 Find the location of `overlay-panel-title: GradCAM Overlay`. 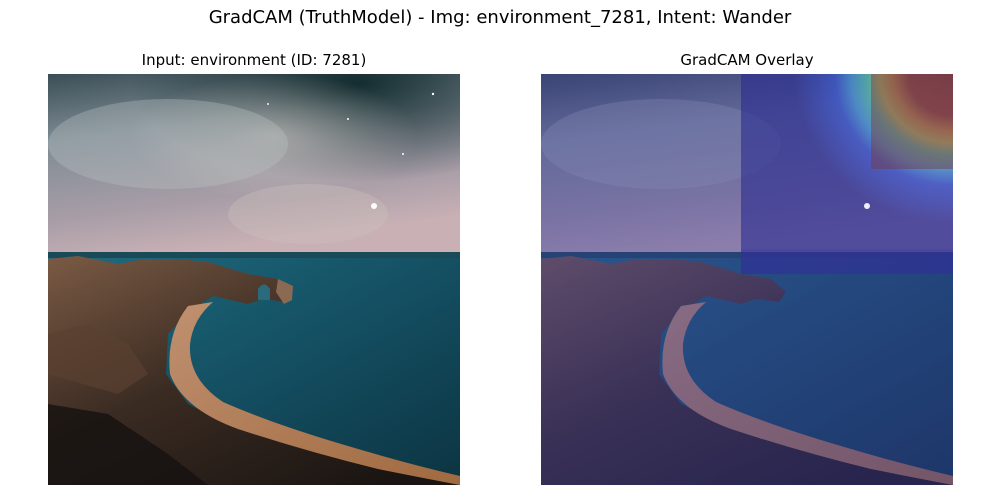

overlay-panel-title: GradCAM Overlay is located at coordinates (747, 60).